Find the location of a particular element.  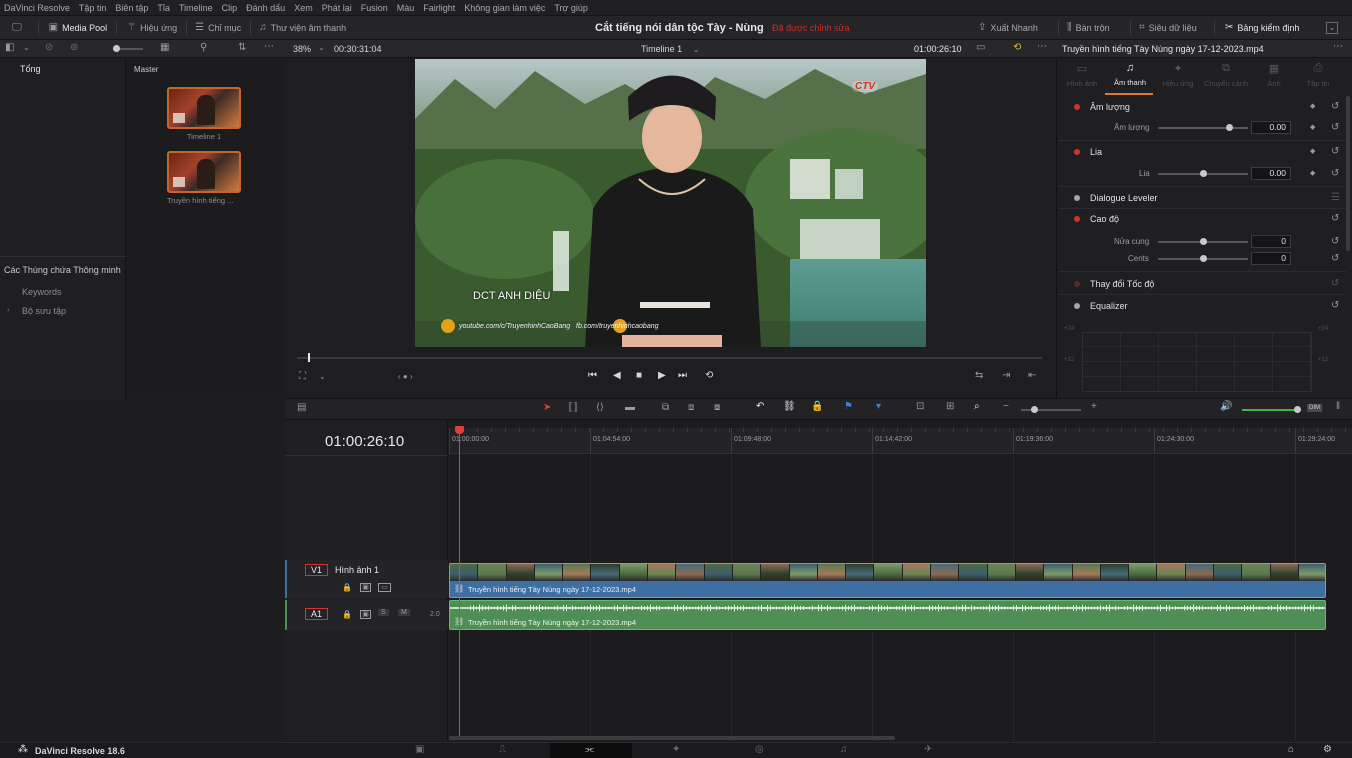

root-bin: Tổng is located at coordinates (30, 69).